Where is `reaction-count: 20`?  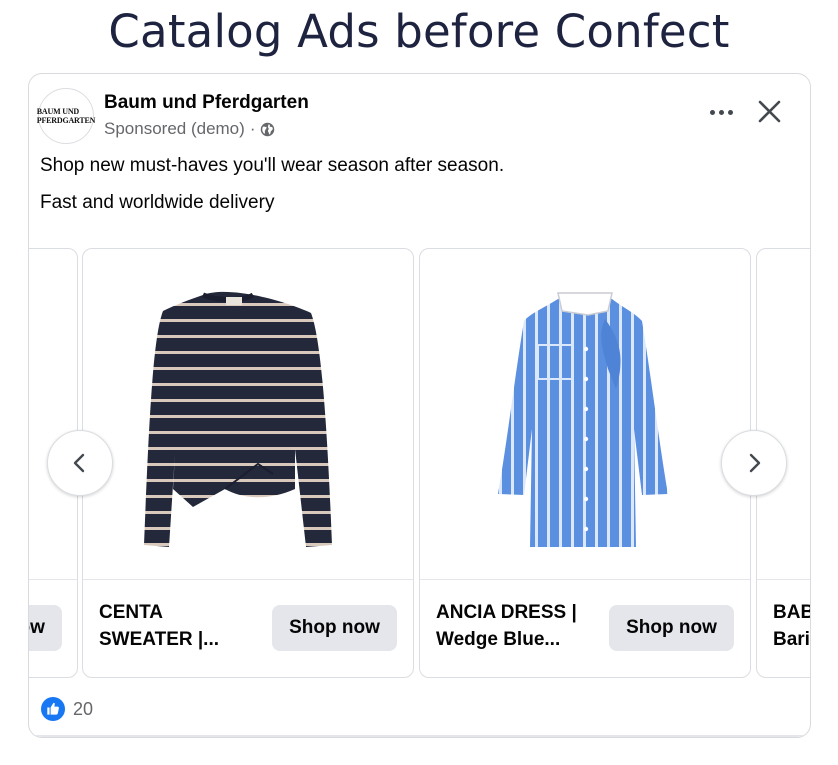
reaction-count: 20 is located at coordinates (83, 709).